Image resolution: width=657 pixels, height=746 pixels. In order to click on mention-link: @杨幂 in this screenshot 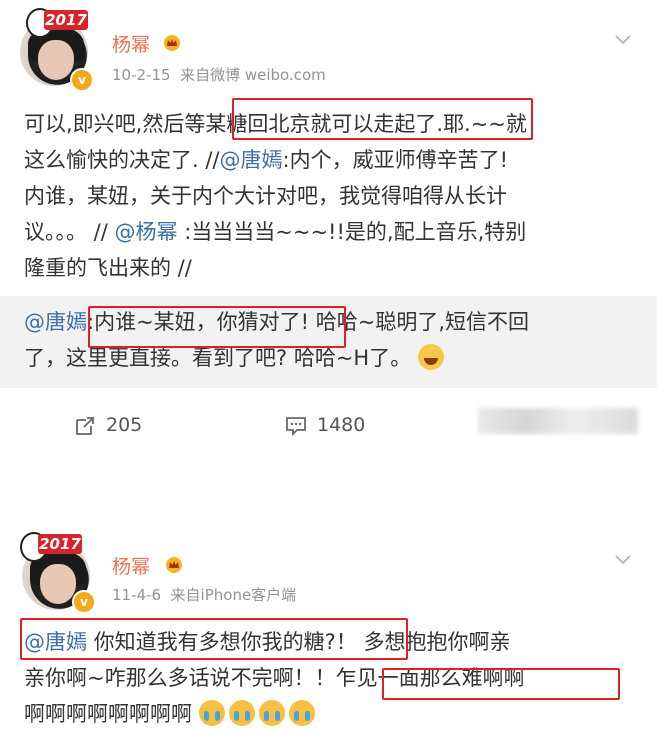, I will do `click(146, 232)`.